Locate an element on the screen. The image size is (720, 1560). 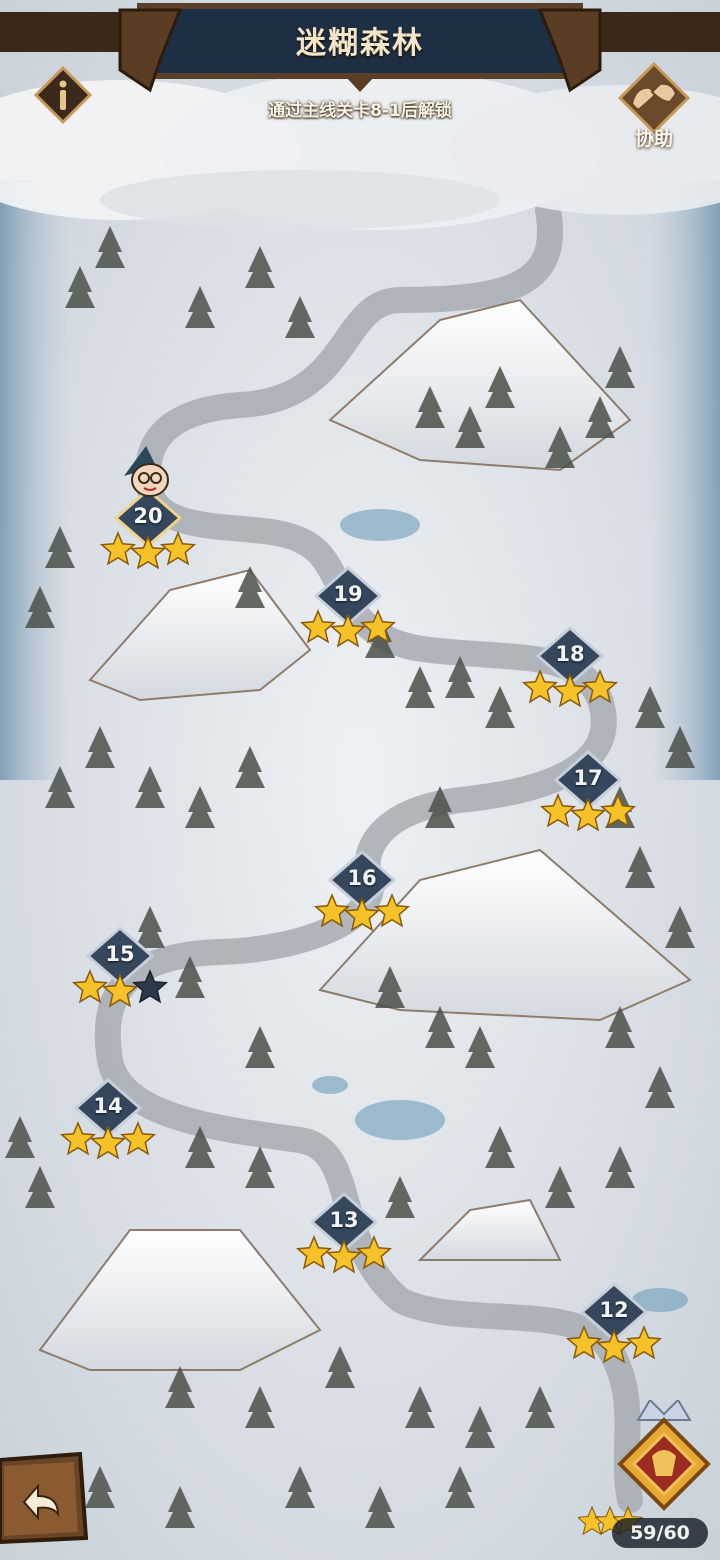
assist-button: 协助 is located at coordinates (654, 106).